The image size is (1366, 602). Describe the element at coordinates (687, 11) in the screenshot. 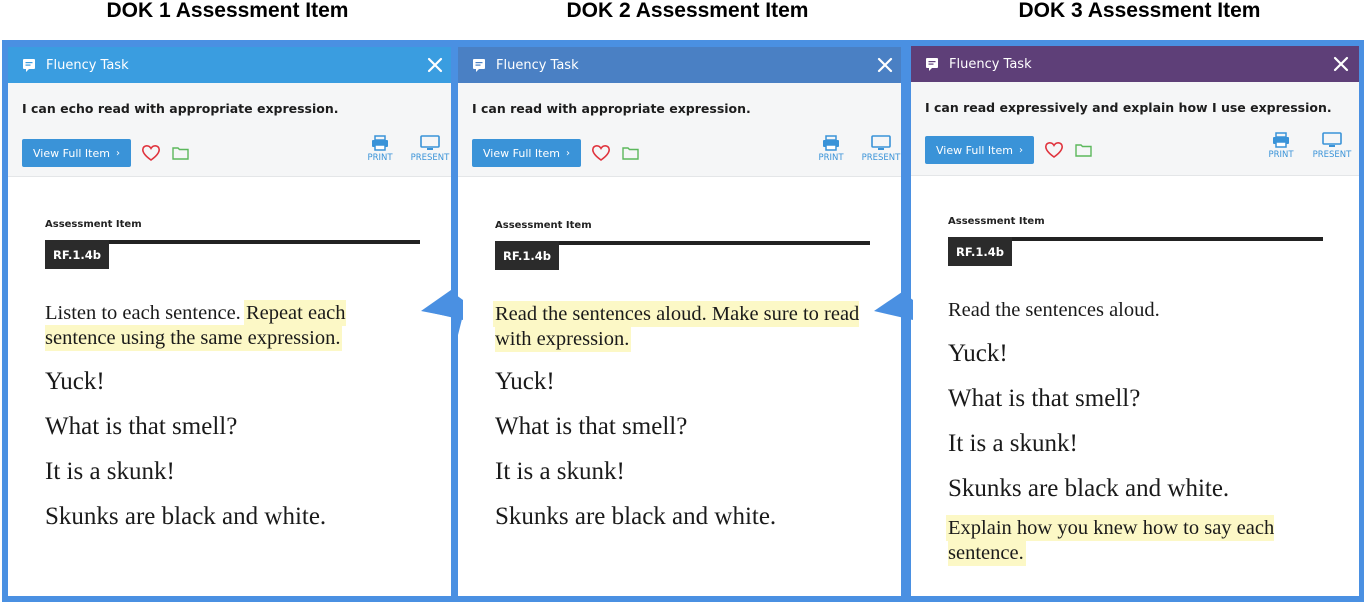

I see `heading-dok2: DOK 2 Assessment Item` at that location.